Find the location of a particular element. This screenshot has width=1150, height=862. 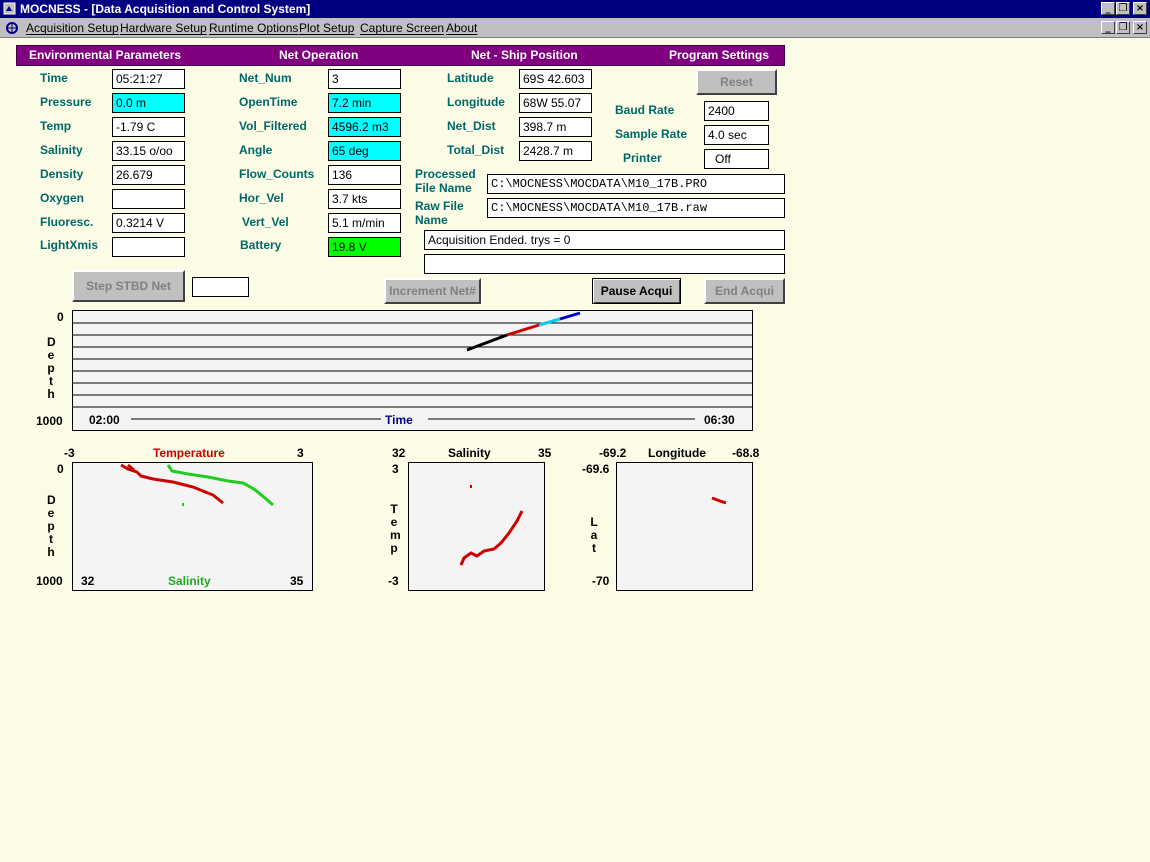

ll-plot-y-top: -69.6 is located at coordinates (596, 469).